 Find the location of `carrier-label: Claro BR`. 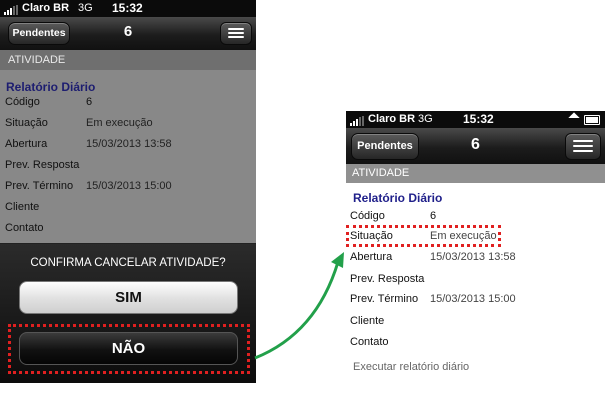

carrier-label: Claro BR is located at coordinates (392, 119).